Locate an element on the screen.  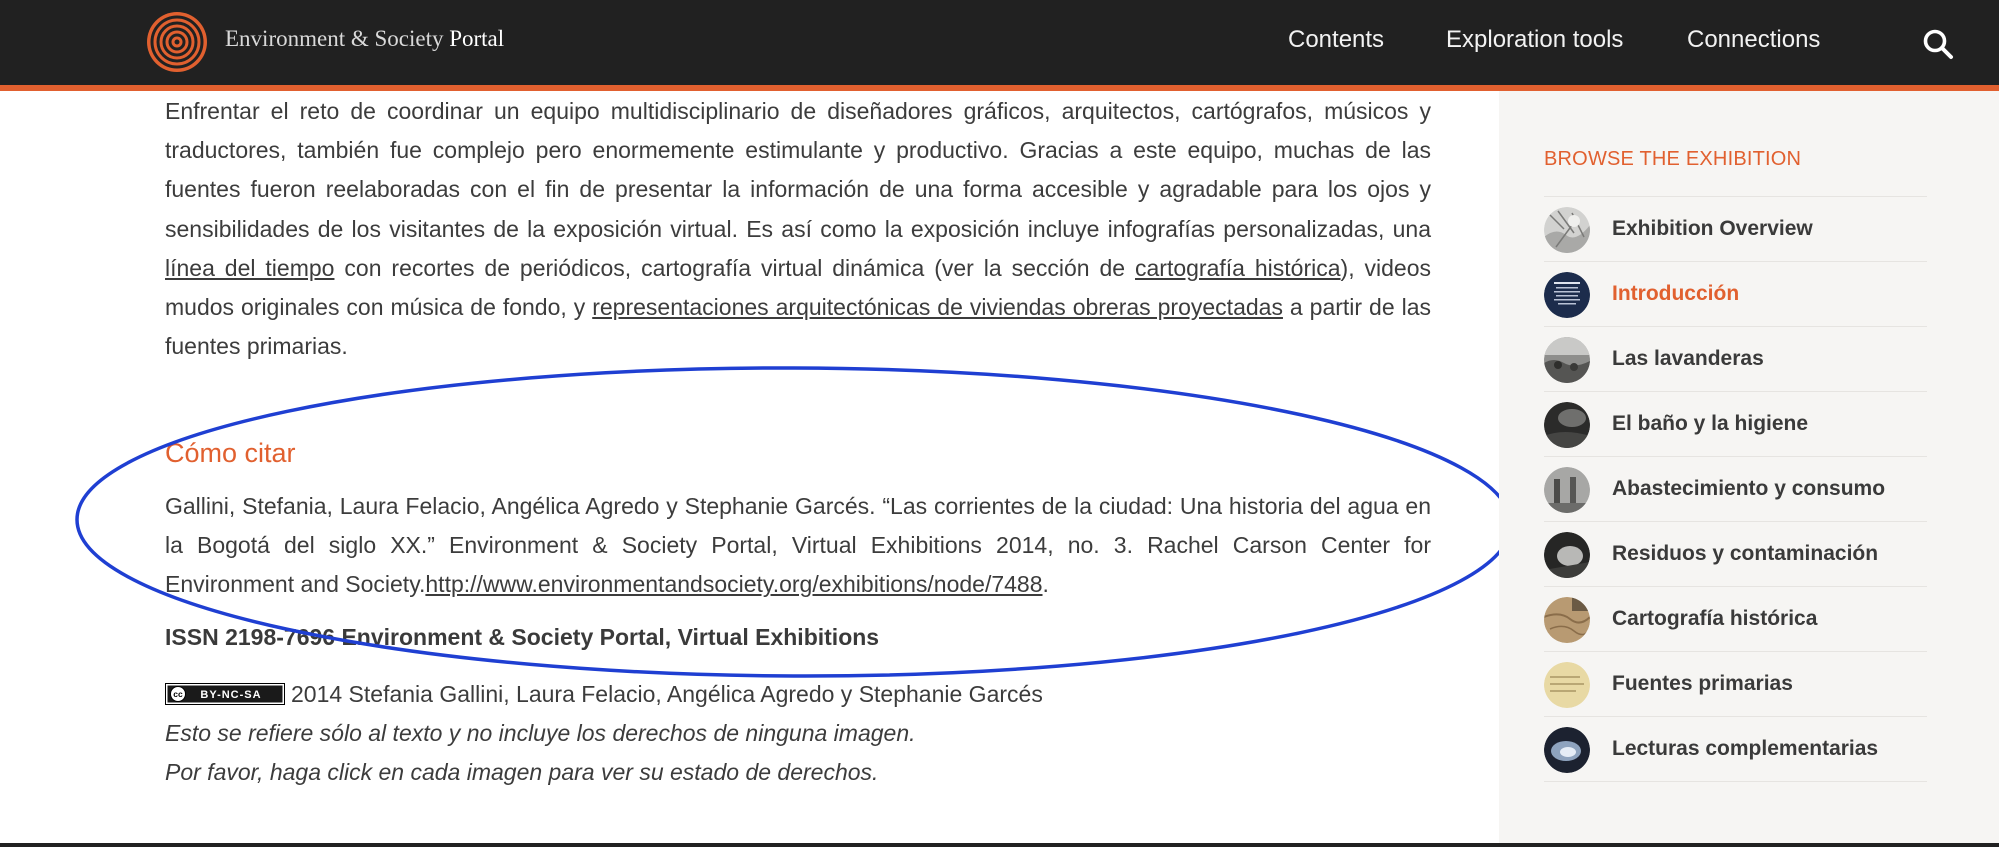
timeline-link: línea del tiempo is located at coordinates (249, 268).